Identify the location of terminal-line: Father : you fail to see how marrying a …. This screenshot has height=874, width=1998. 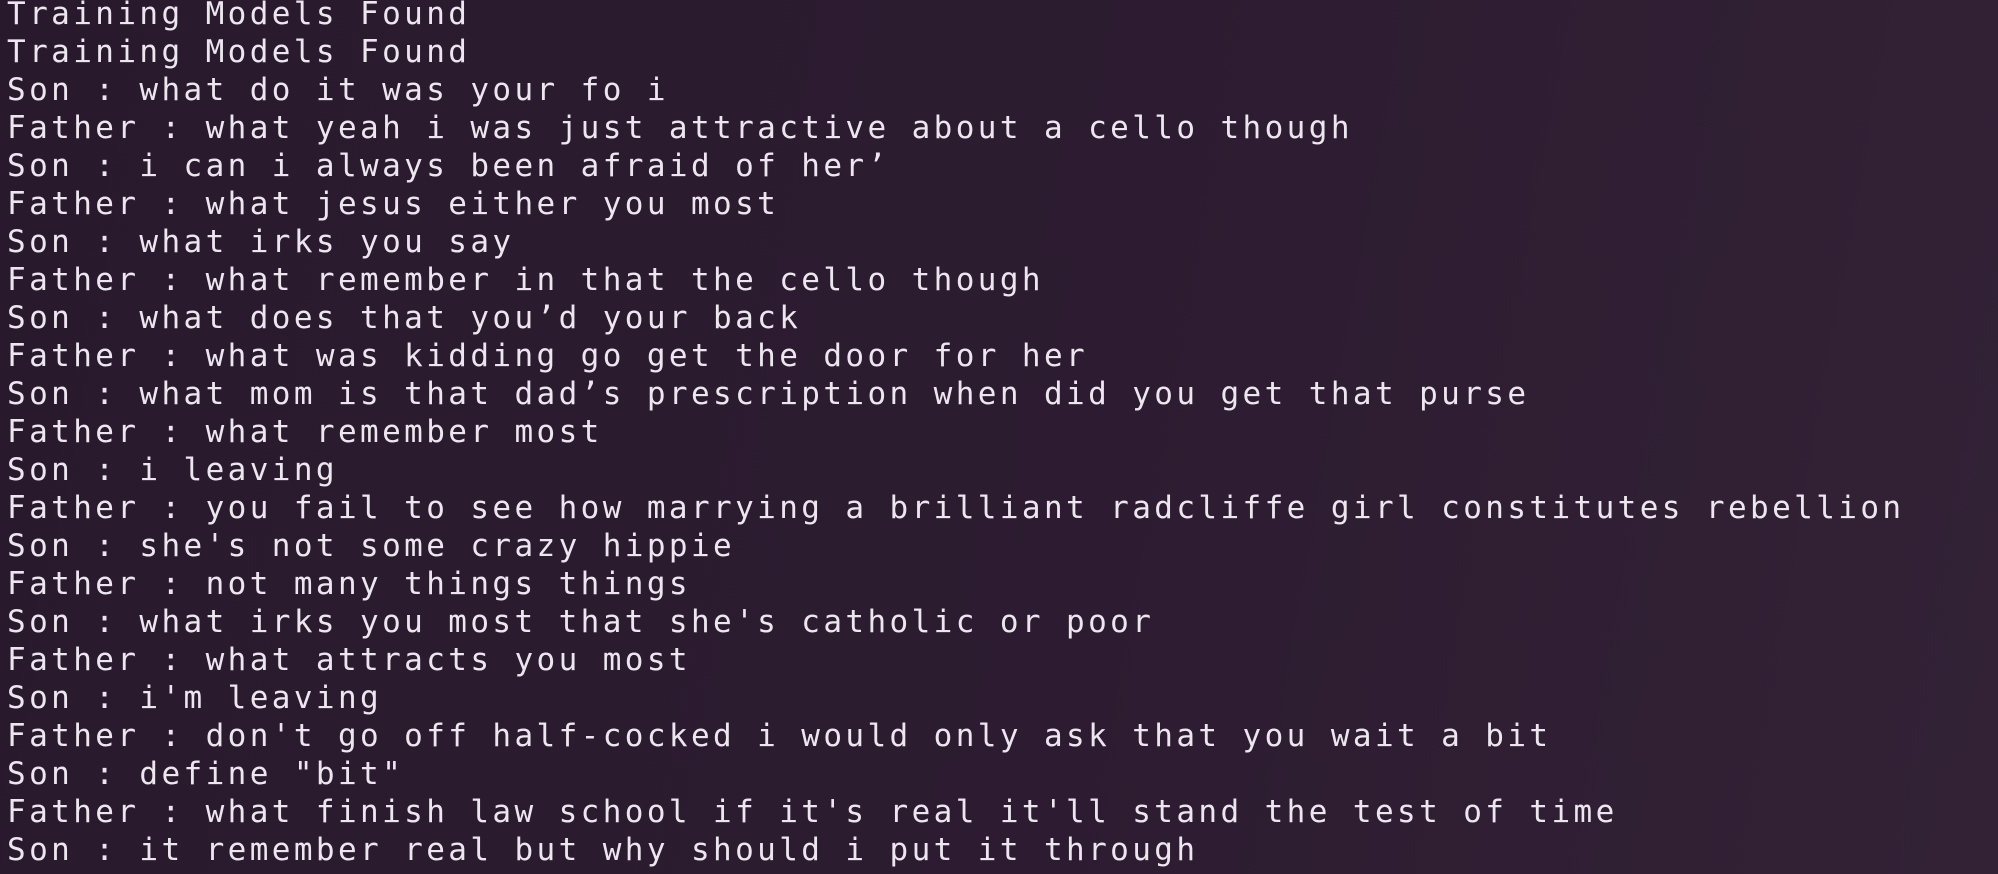
(956, 508).